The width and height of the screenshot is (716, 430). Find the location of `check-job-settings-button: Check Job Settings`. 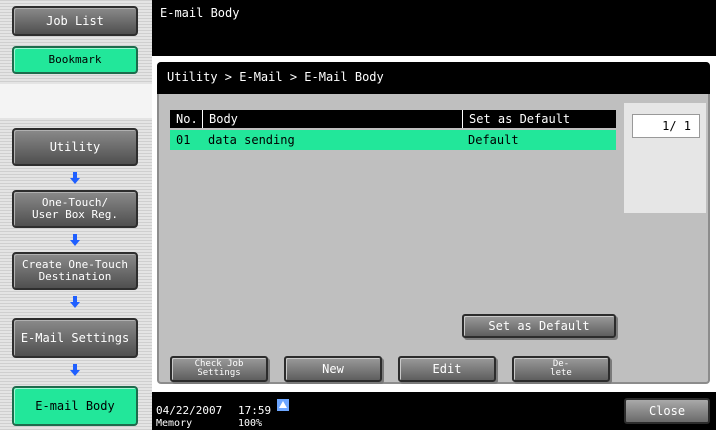

check-job-settings-button: Check Job Settings is located at coordinates (219, 369).